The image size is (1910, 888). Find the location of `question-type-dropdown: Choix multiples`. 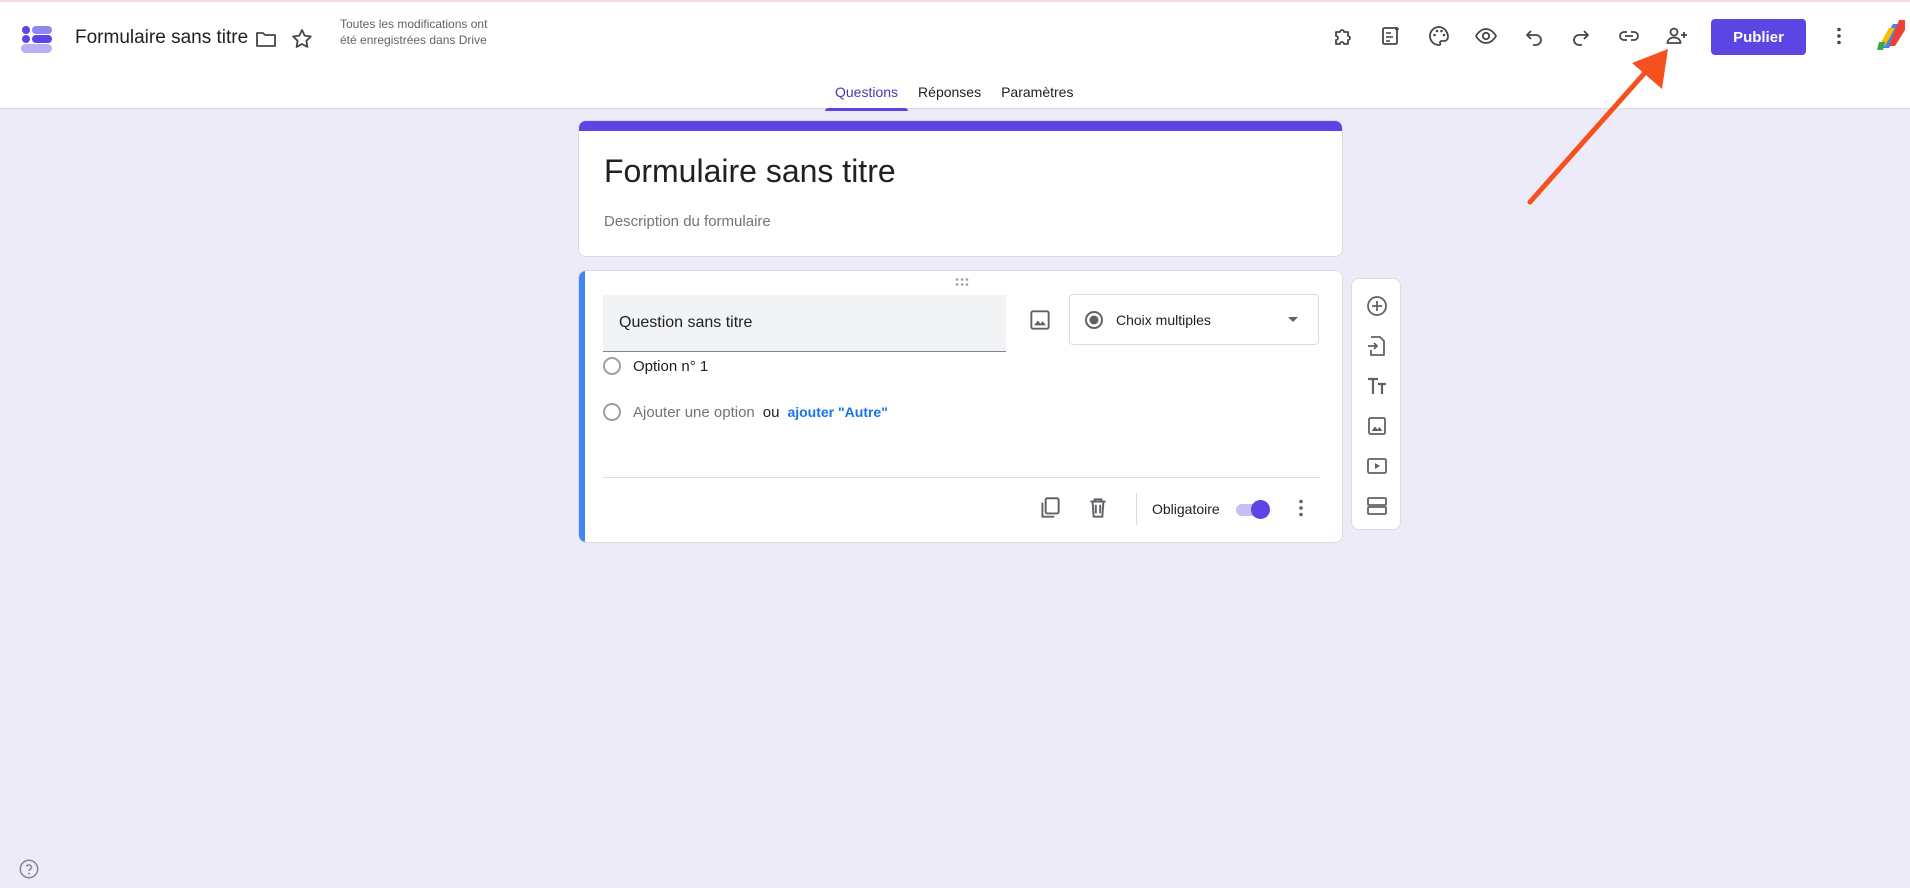

question-type-dropdown: Choix multiples is located at coordinates (1194, 319).